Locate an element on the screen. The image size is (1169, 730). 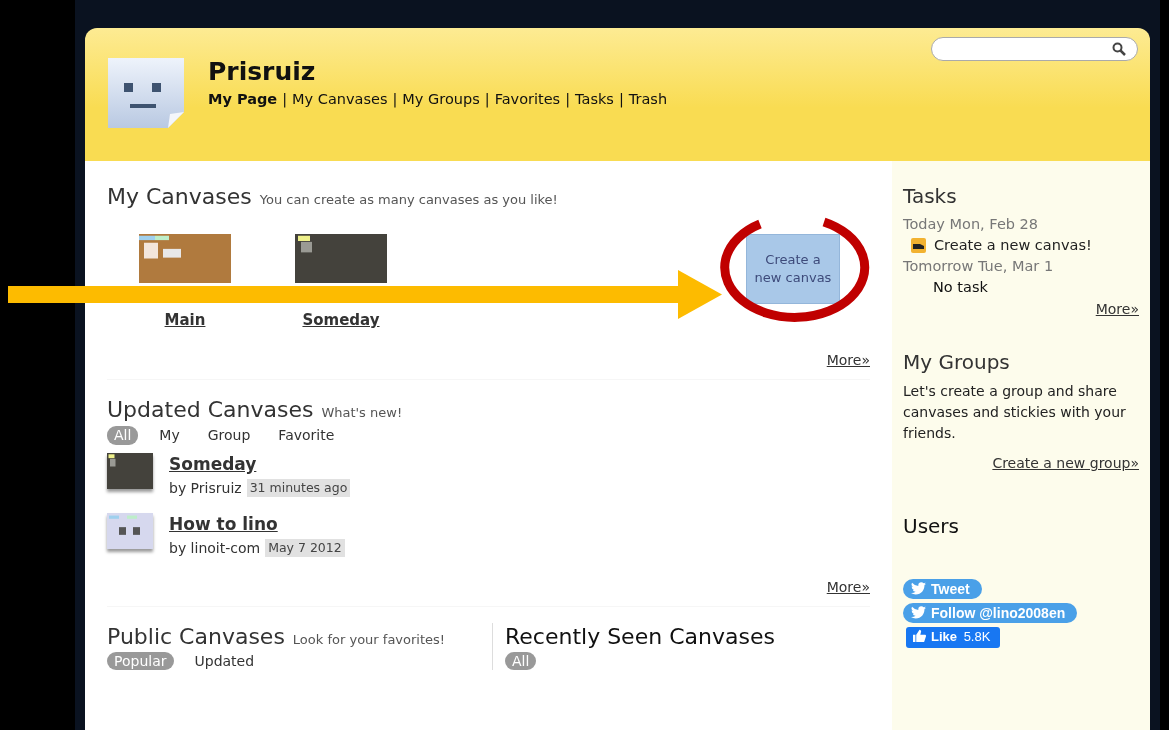
sidebar-heading: Tasks is located at coordinates (930, 196).